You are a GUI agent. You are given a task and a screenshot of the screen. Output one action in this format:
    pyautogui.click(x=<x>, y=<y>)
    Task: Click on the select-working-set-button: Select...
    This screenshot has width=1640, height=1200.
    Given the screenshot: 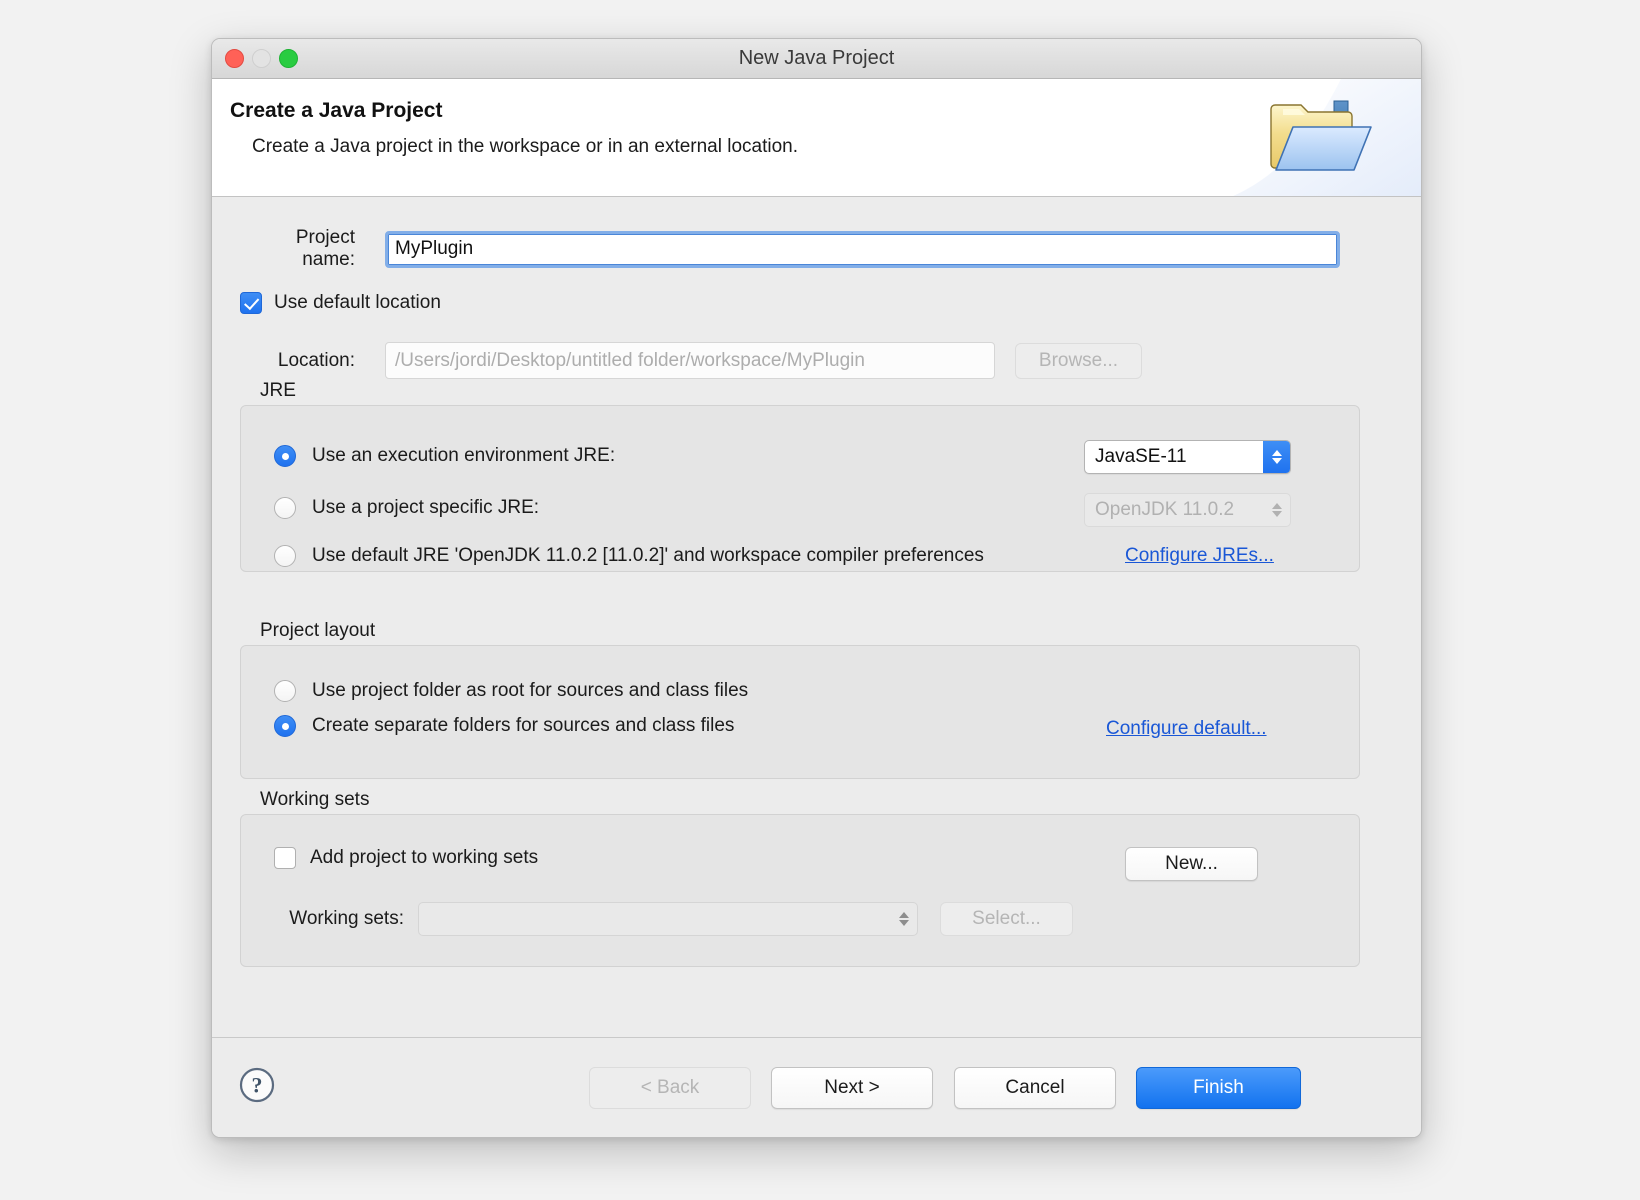 What is the action you would take?
    pyautogui.click(x=1006, y=919)
    